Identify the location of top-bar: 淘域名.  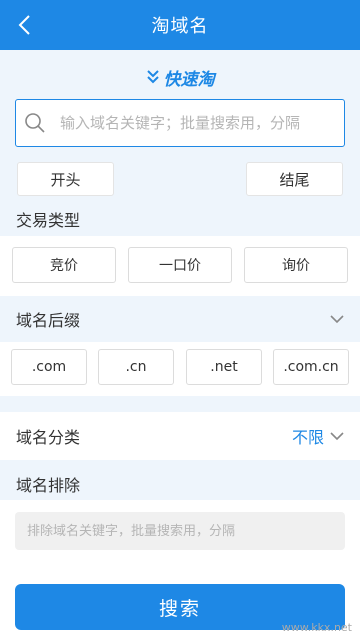
(180, 25).